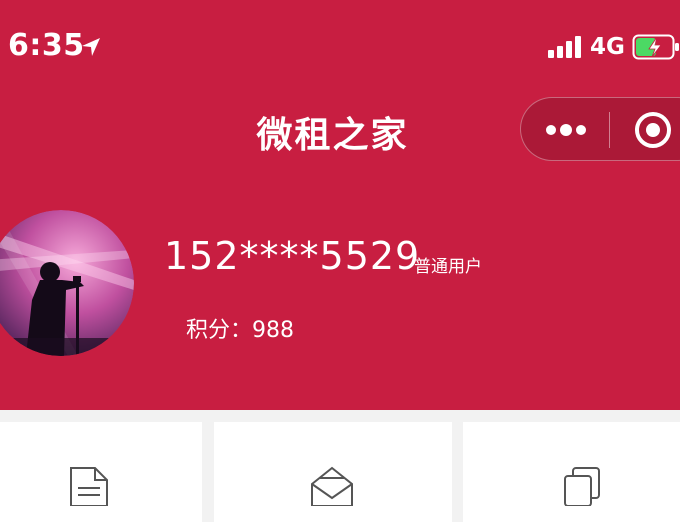 This screenshot has width=680, height=522. I want to click on card-messages, so click(333, 472).